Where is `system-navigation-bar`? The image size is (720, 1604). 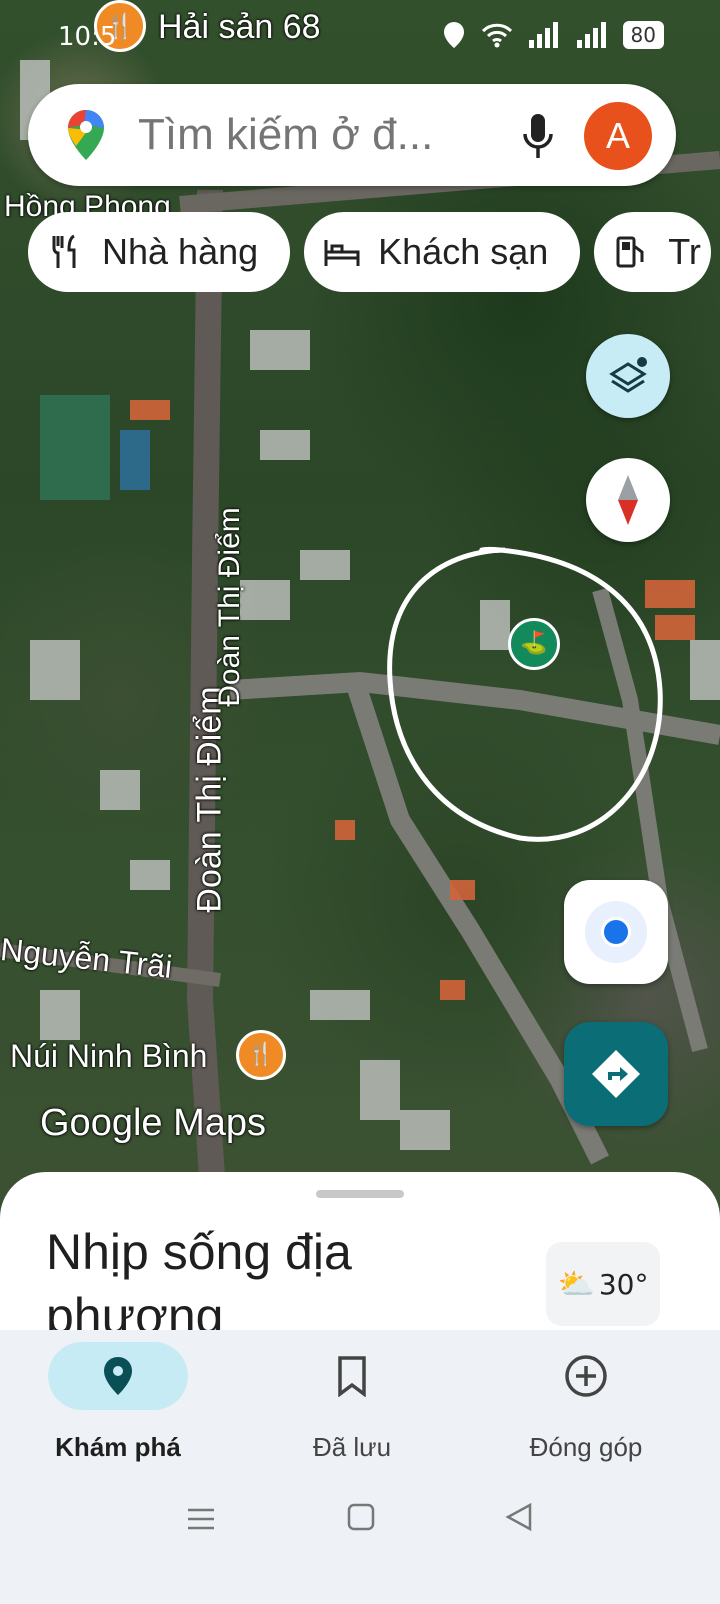 system-navigation-bar is located at coordinates (360, 1530).